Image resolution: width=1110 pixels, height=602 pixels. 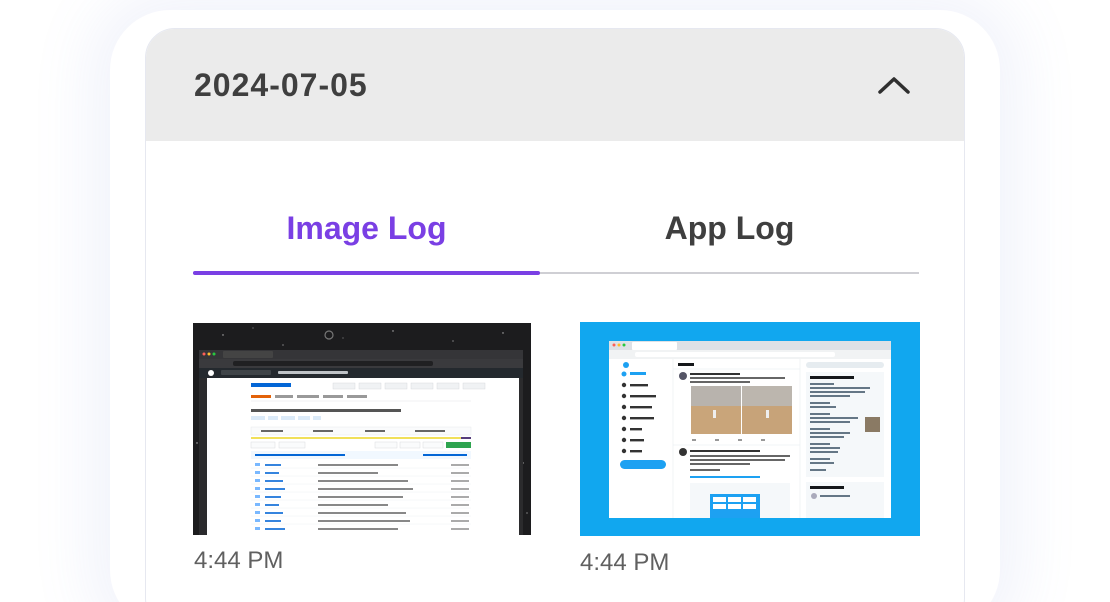 I want to click on twitter-screenshot-image, so click(x=750, y=429).